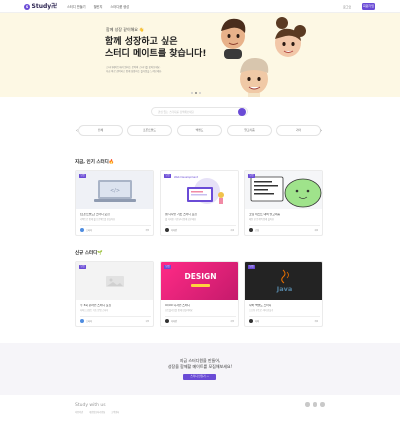  I want to click on card-member-count: 1/5, so click(147, 321).